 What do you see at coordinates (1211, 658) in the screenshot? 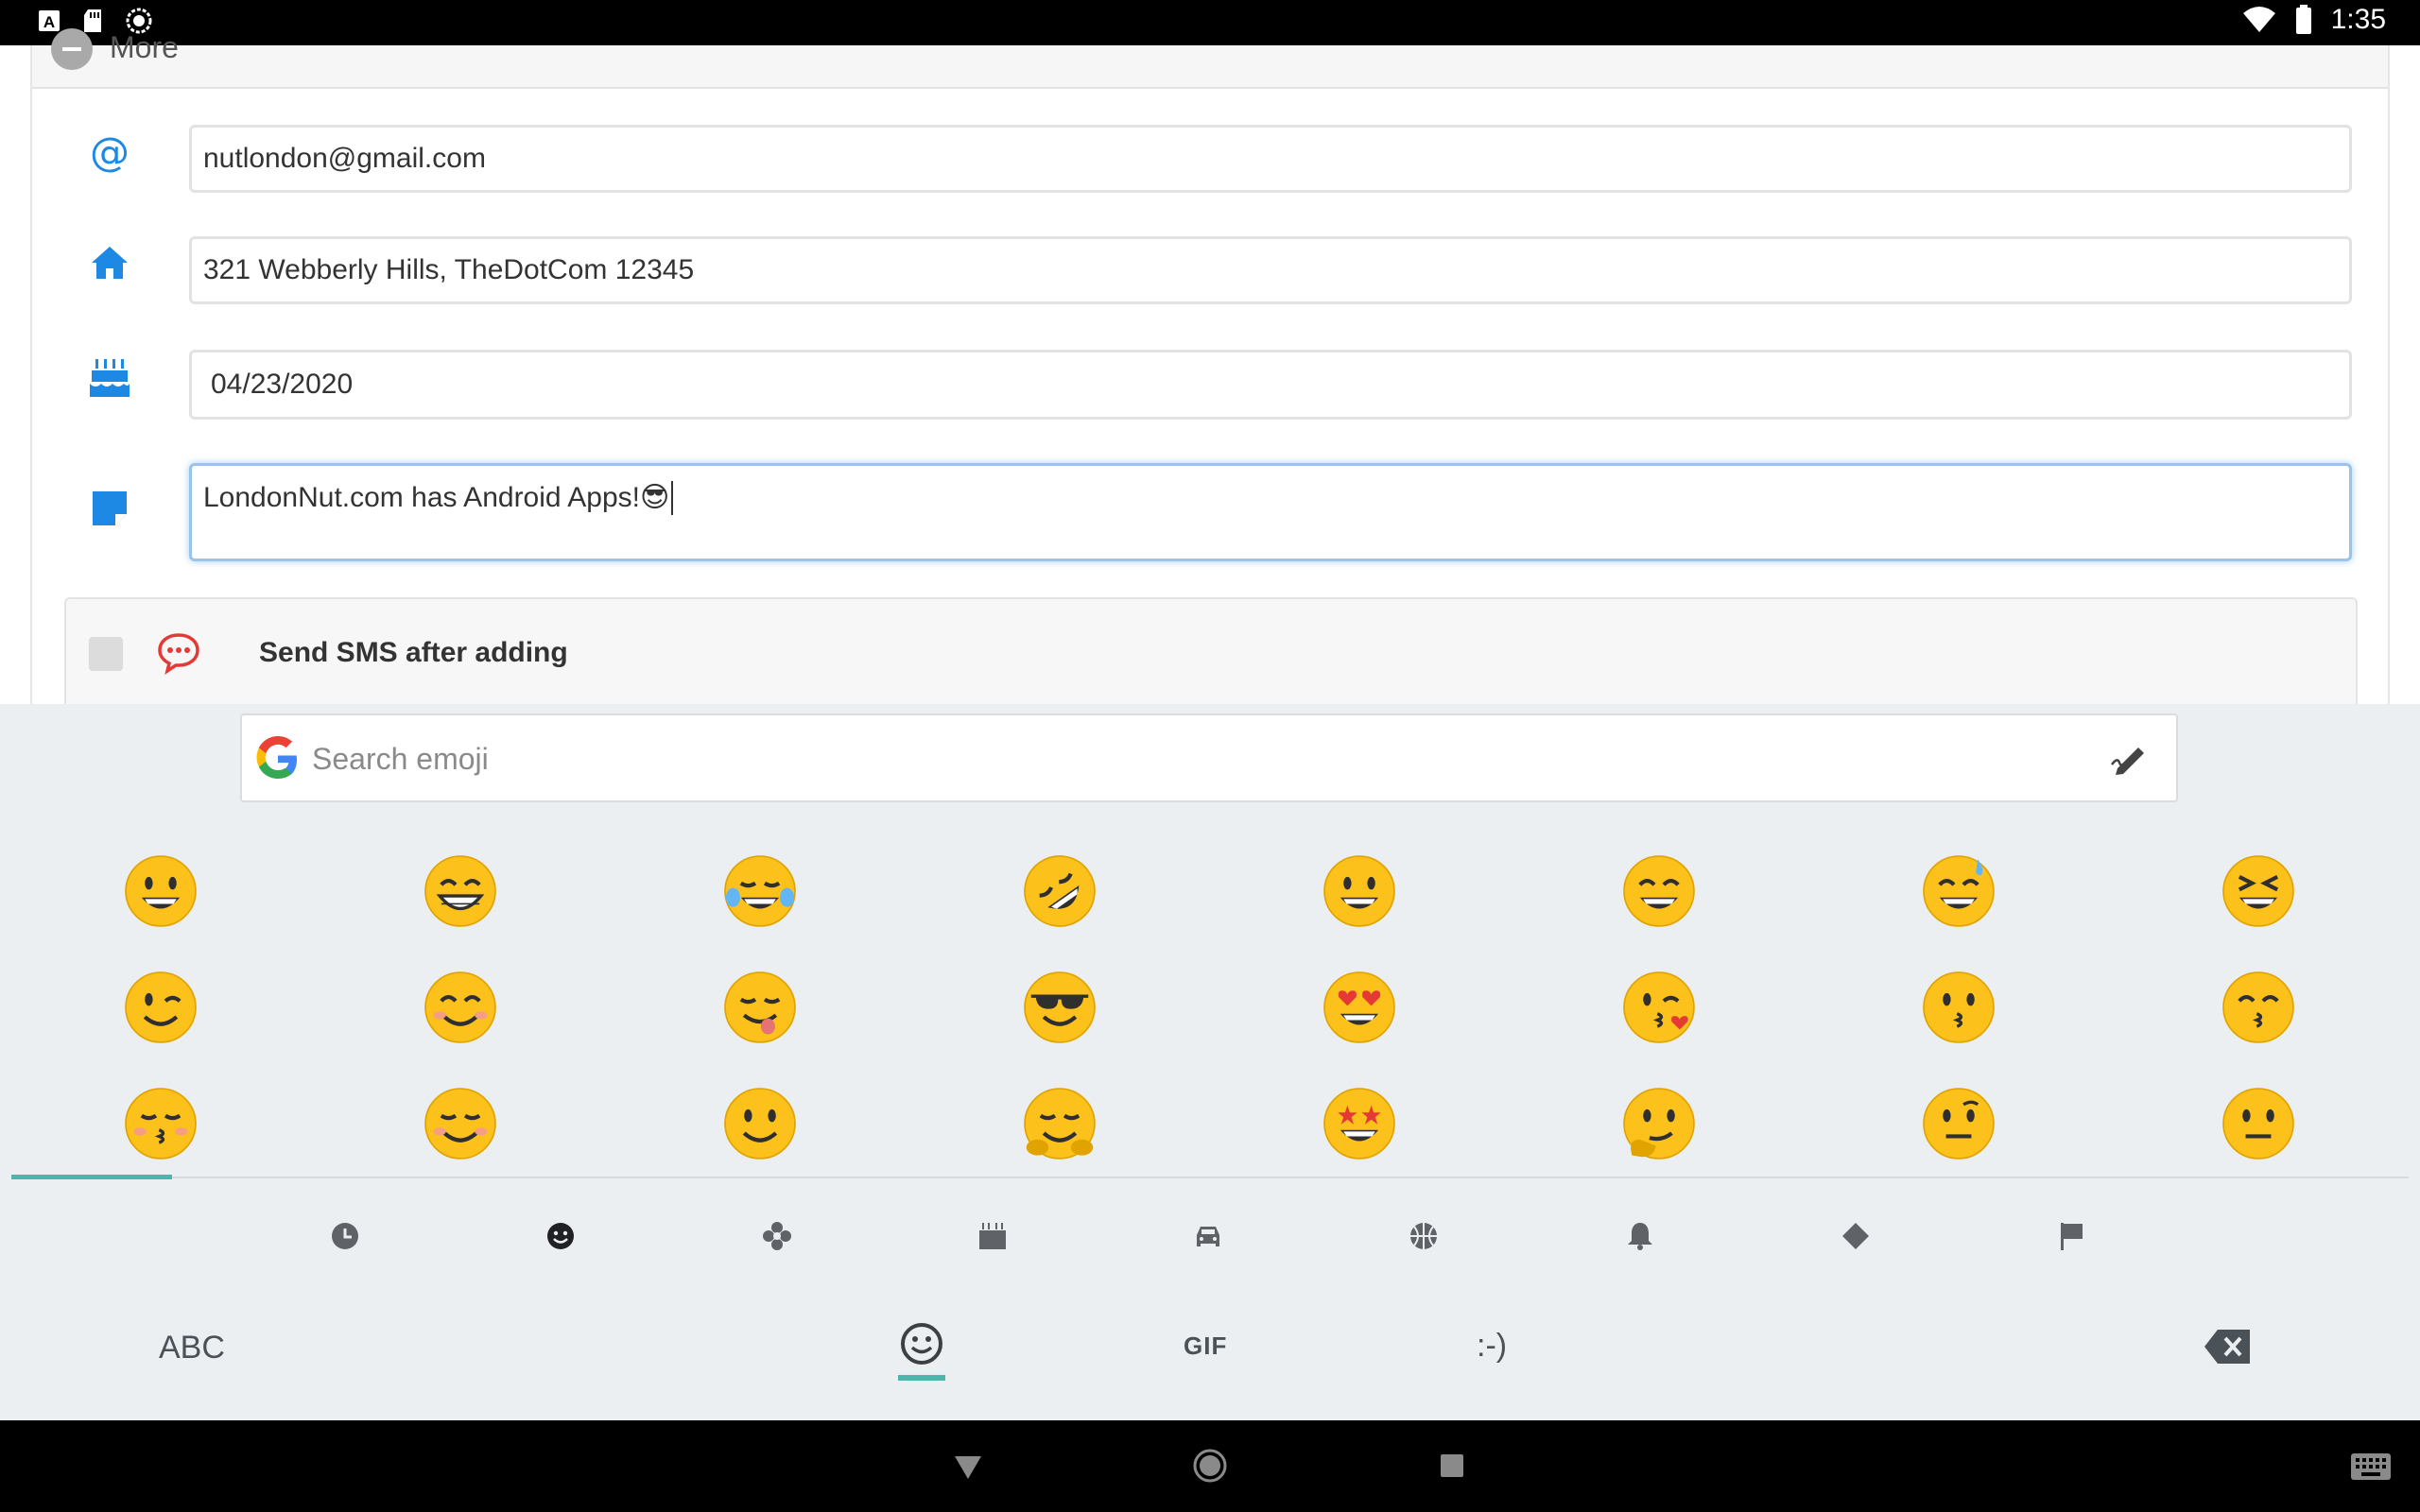
I see `send-sms-option: Send SMS after adding` at bounding box center [1211, 658].